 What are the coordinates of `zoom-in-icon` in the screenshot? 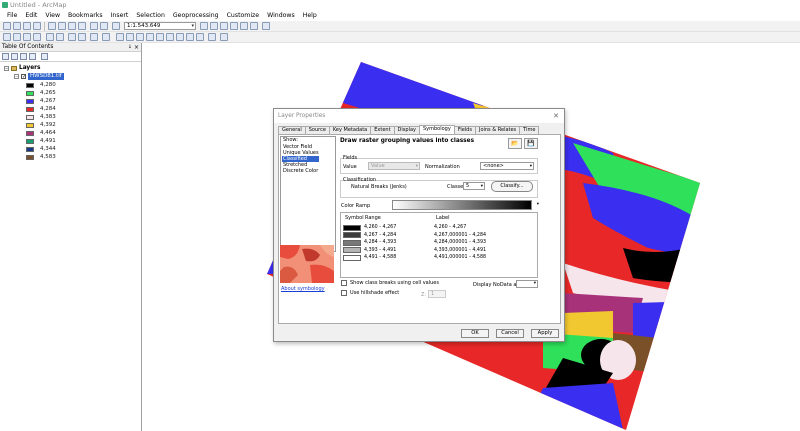 It's located at (7, 37).